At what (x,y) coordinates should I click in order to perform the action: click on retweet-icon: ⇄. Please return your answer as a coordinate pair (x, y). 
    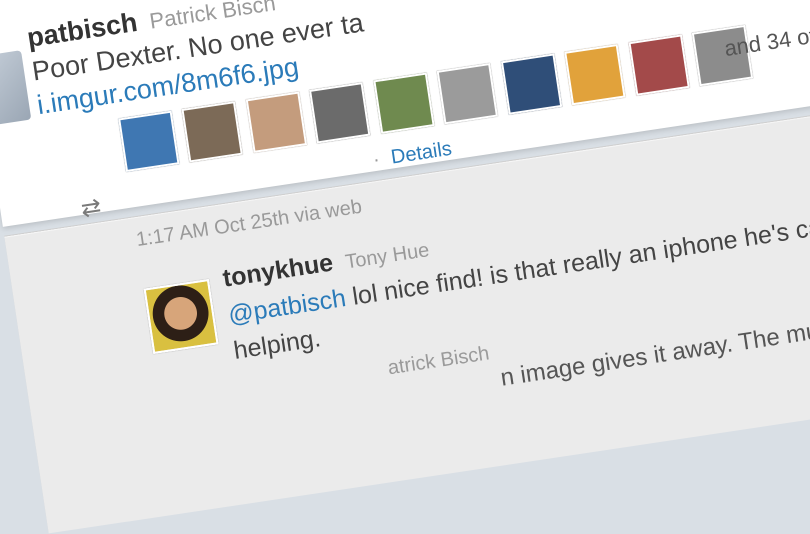
    Looking at the image, I should click on (91, 208).